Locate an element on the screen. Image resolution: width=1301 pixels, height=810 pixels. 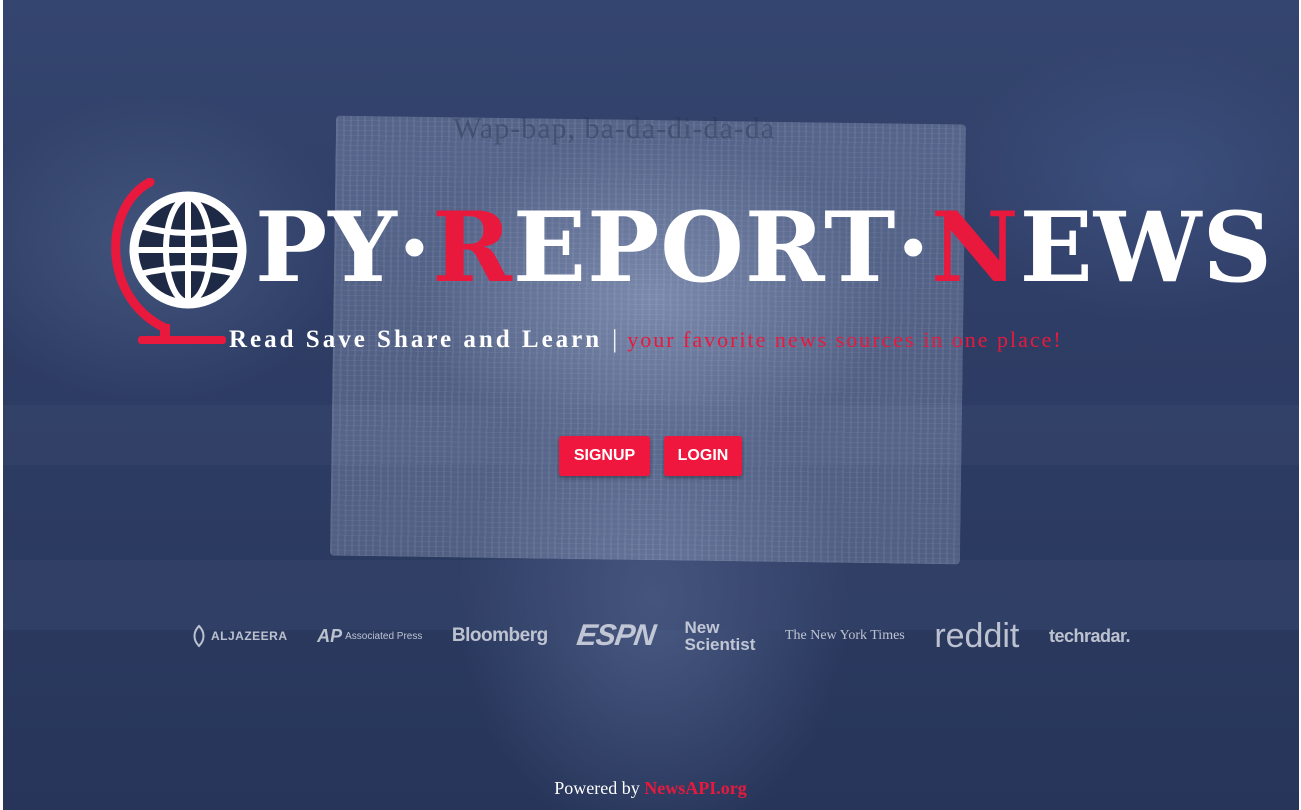
newsapi-link: NewsAPI.org is located at coordinates (695, 788).